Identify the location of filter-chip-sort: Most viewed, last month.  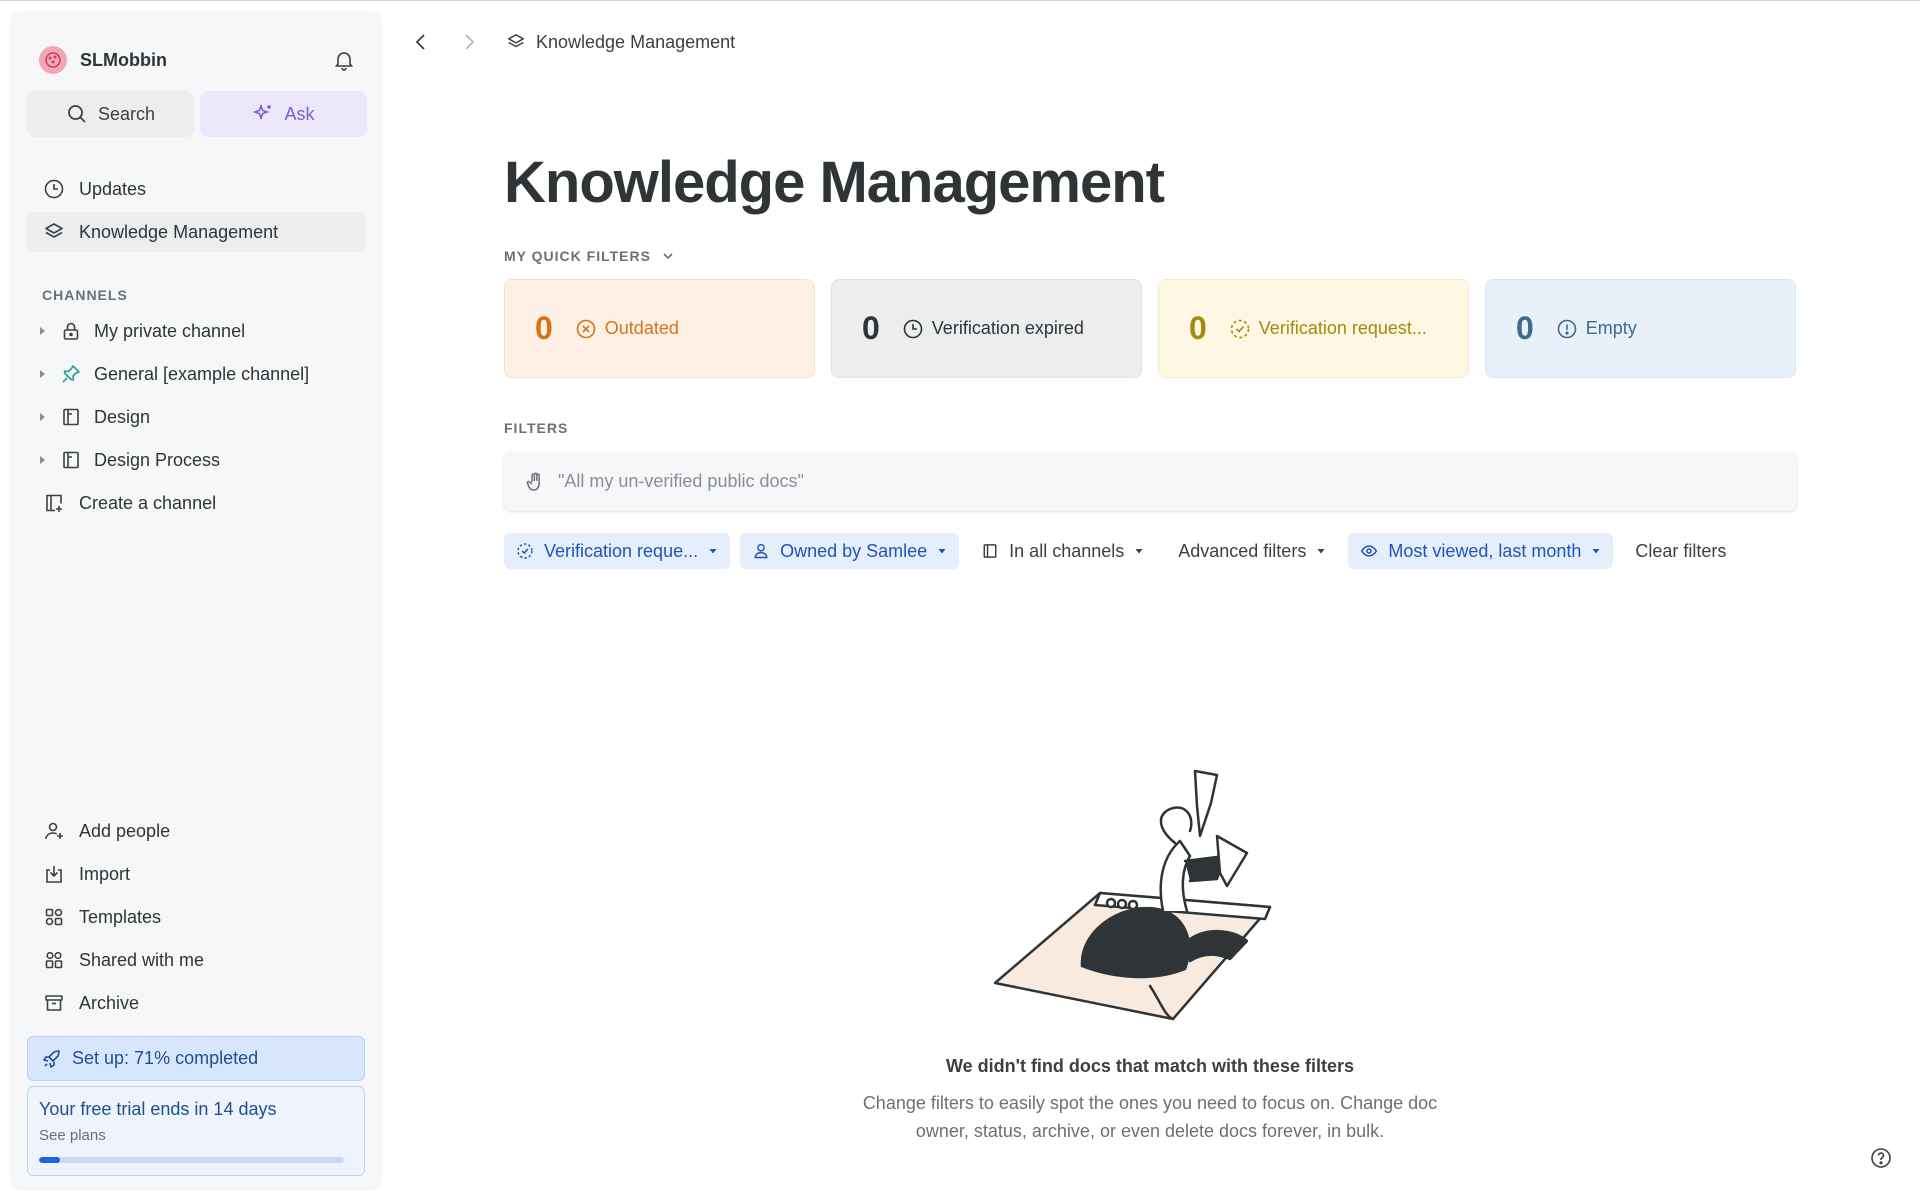
(1481, 551).